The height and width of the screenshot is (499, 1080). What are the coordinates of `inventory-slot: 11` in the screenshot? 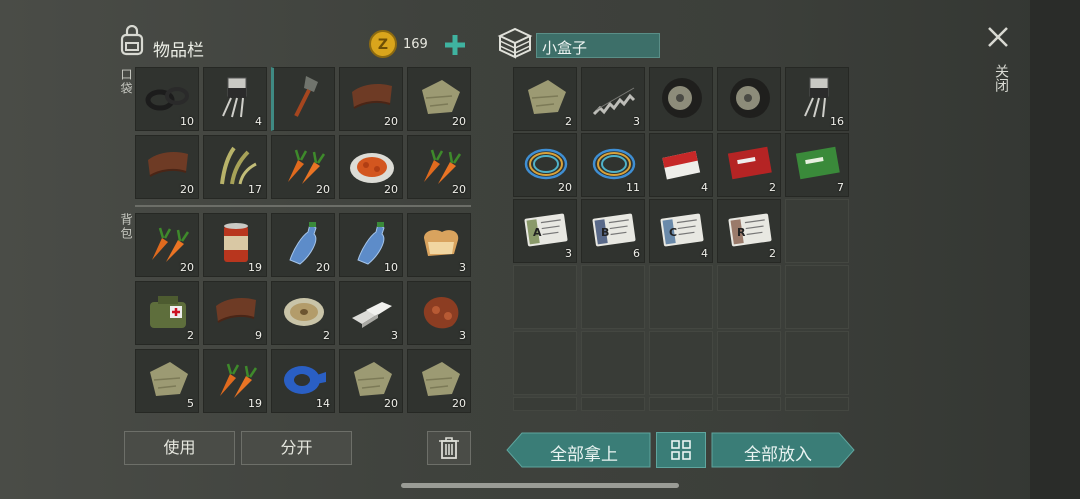 It's located at (613, 165).